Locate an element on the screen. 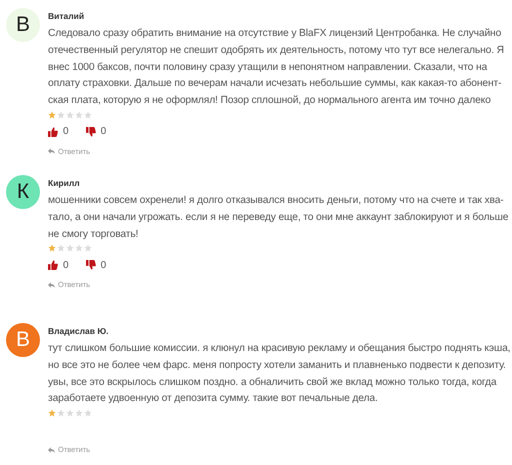 This screenshot has width=512, height=465. author-name: Владислав Ю. is located at coordinates (79, 331).